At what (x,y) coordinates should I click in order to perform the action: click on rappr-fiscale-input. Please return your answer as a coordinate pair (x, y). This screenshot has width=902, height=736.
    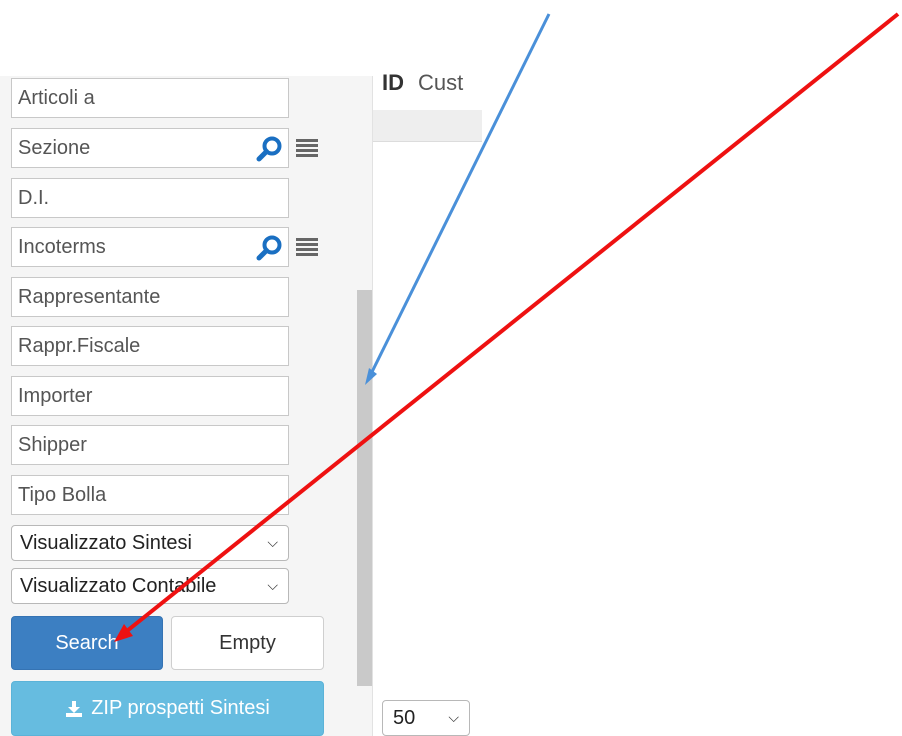
    Looking at the image, I should click on (150, 346).